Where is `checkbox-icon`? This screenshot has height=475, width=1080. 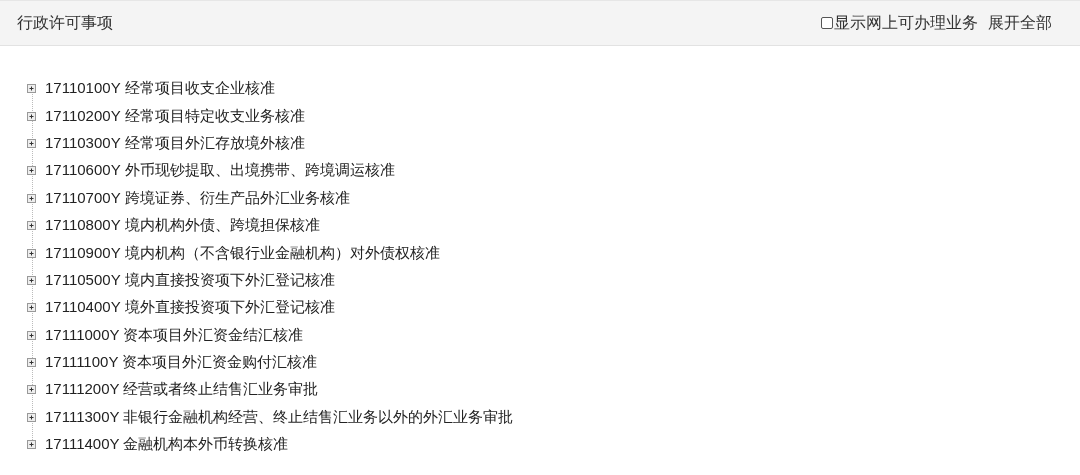 checkbox-icon is located at coordinates (827, 23).